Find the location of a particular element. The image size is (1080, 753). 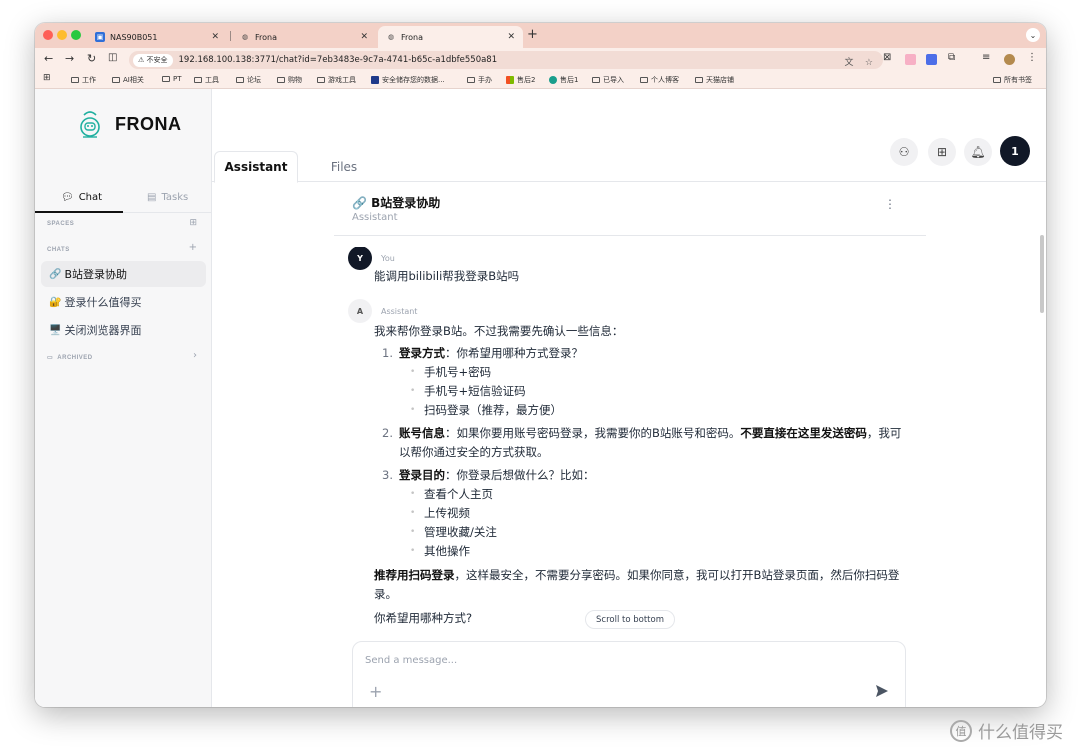

add-space-icon: ⊞ is located at coordinates (193, 223).